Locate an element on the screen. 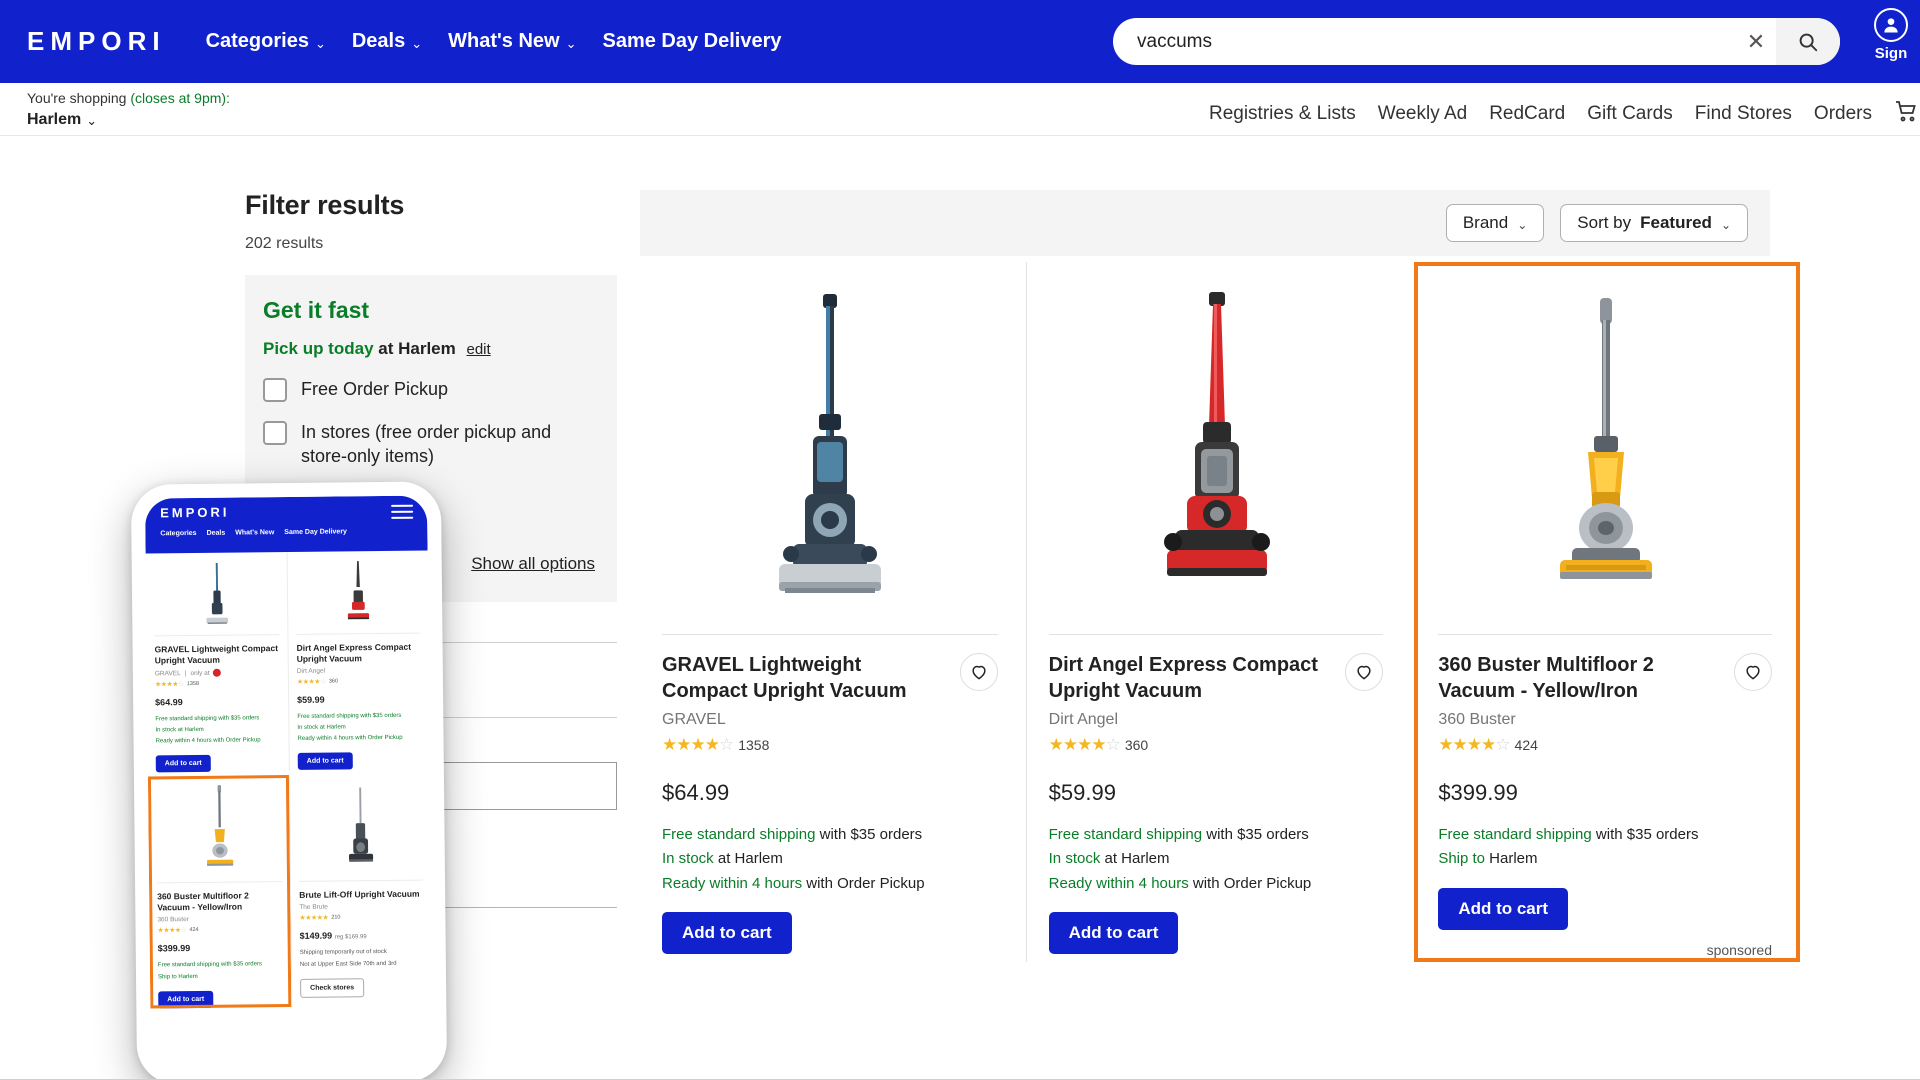 This screenshot has height=1080, width=1920. mobile-nav-same-day: Same Day Delivery is located at coordinates (315, 532).